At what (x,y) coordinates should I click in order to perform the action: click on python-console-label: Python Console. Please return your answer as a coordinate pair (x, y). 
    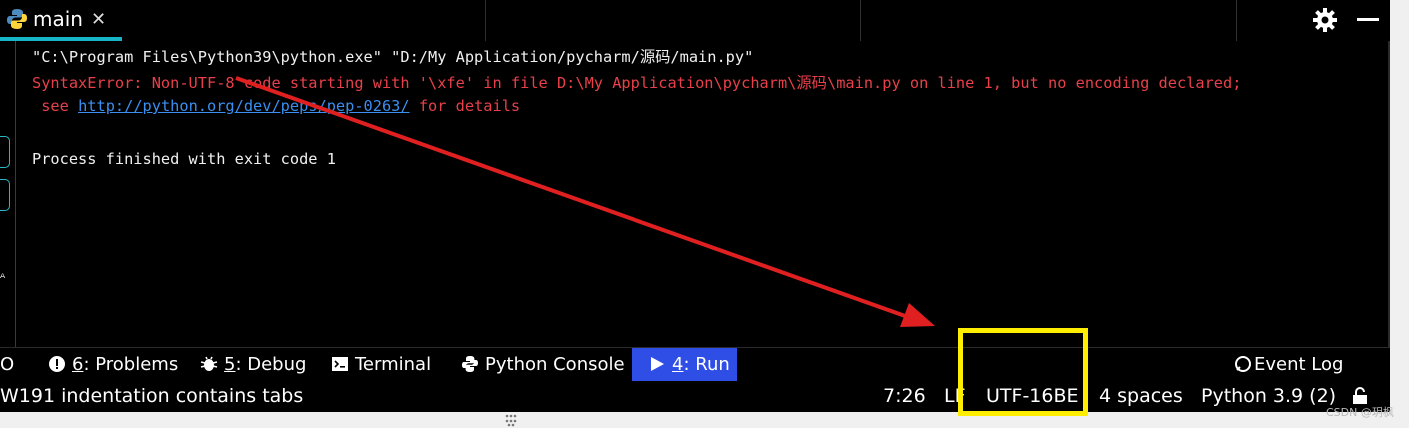
    Looking at the image, I should click on (555, 364).